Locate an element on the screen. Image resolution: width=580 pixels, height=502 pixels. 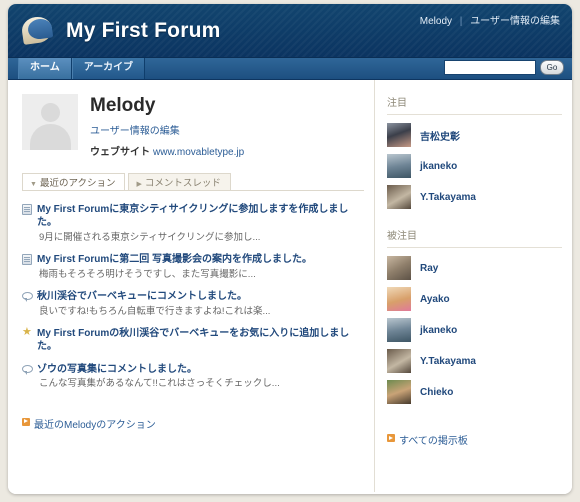
brand: My First Forum is located at coordinates (120, 31).